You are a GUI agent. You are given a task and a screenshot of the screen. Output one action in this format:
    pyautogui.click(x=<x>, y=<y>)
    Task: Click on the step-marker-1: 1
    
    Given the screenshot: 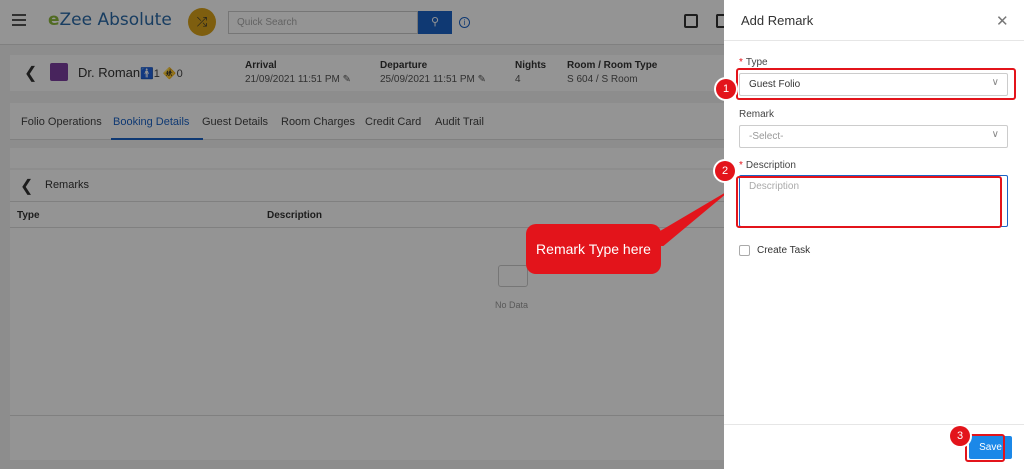 What is the action you would take?
    pyautogui.click(x=726, y=89)
    